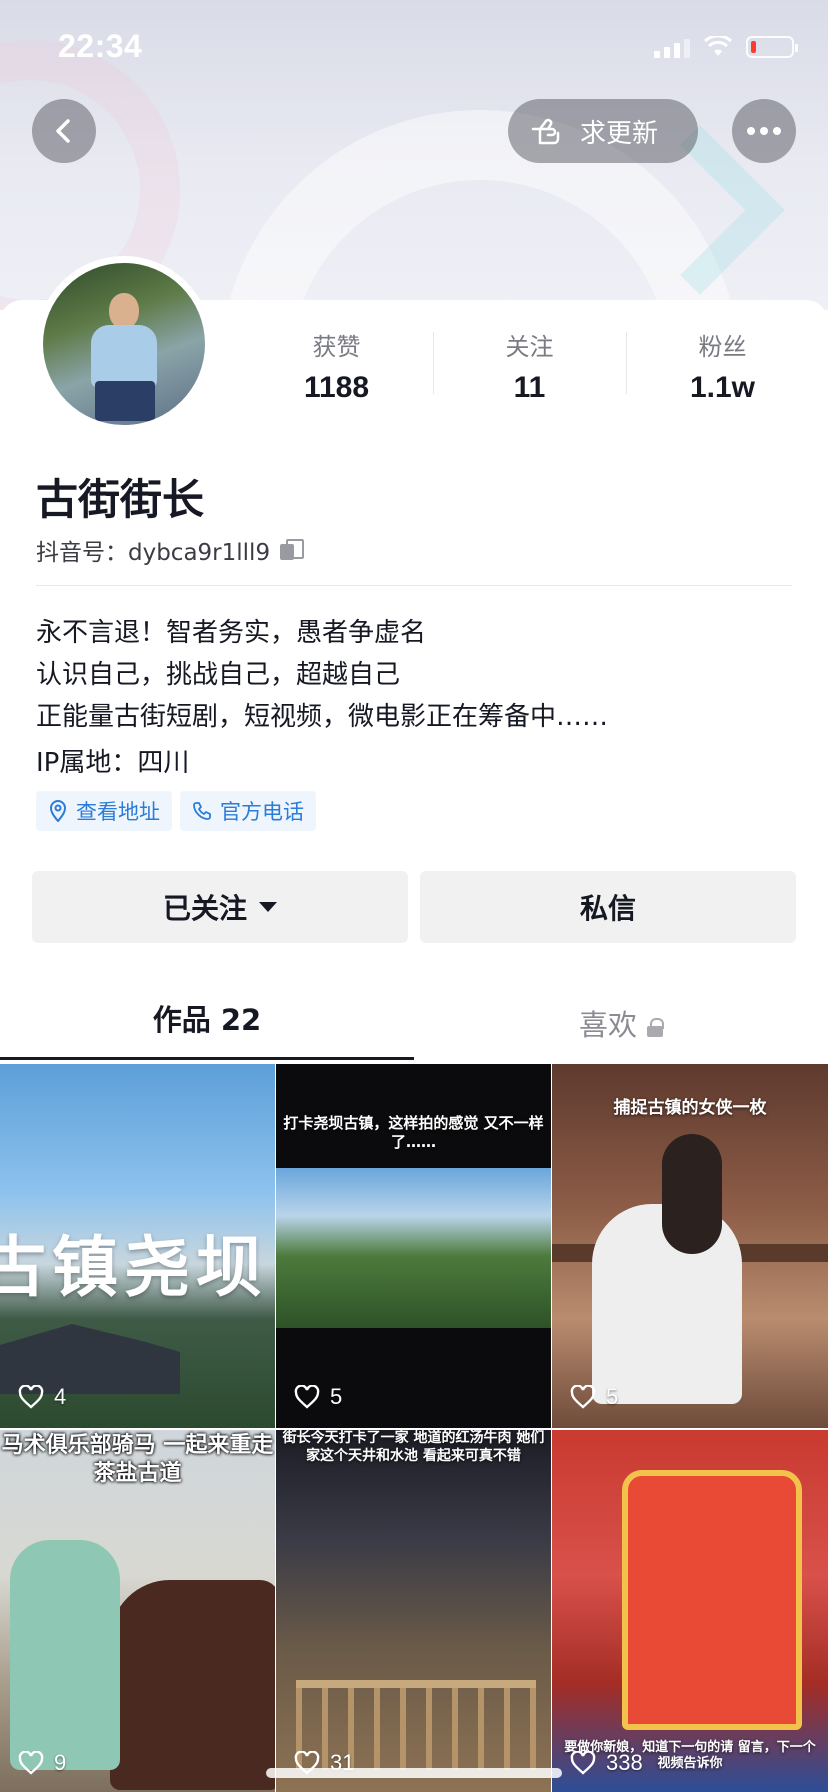  I want to click on official-phone-tag: 官方电话, so click(248, 811).